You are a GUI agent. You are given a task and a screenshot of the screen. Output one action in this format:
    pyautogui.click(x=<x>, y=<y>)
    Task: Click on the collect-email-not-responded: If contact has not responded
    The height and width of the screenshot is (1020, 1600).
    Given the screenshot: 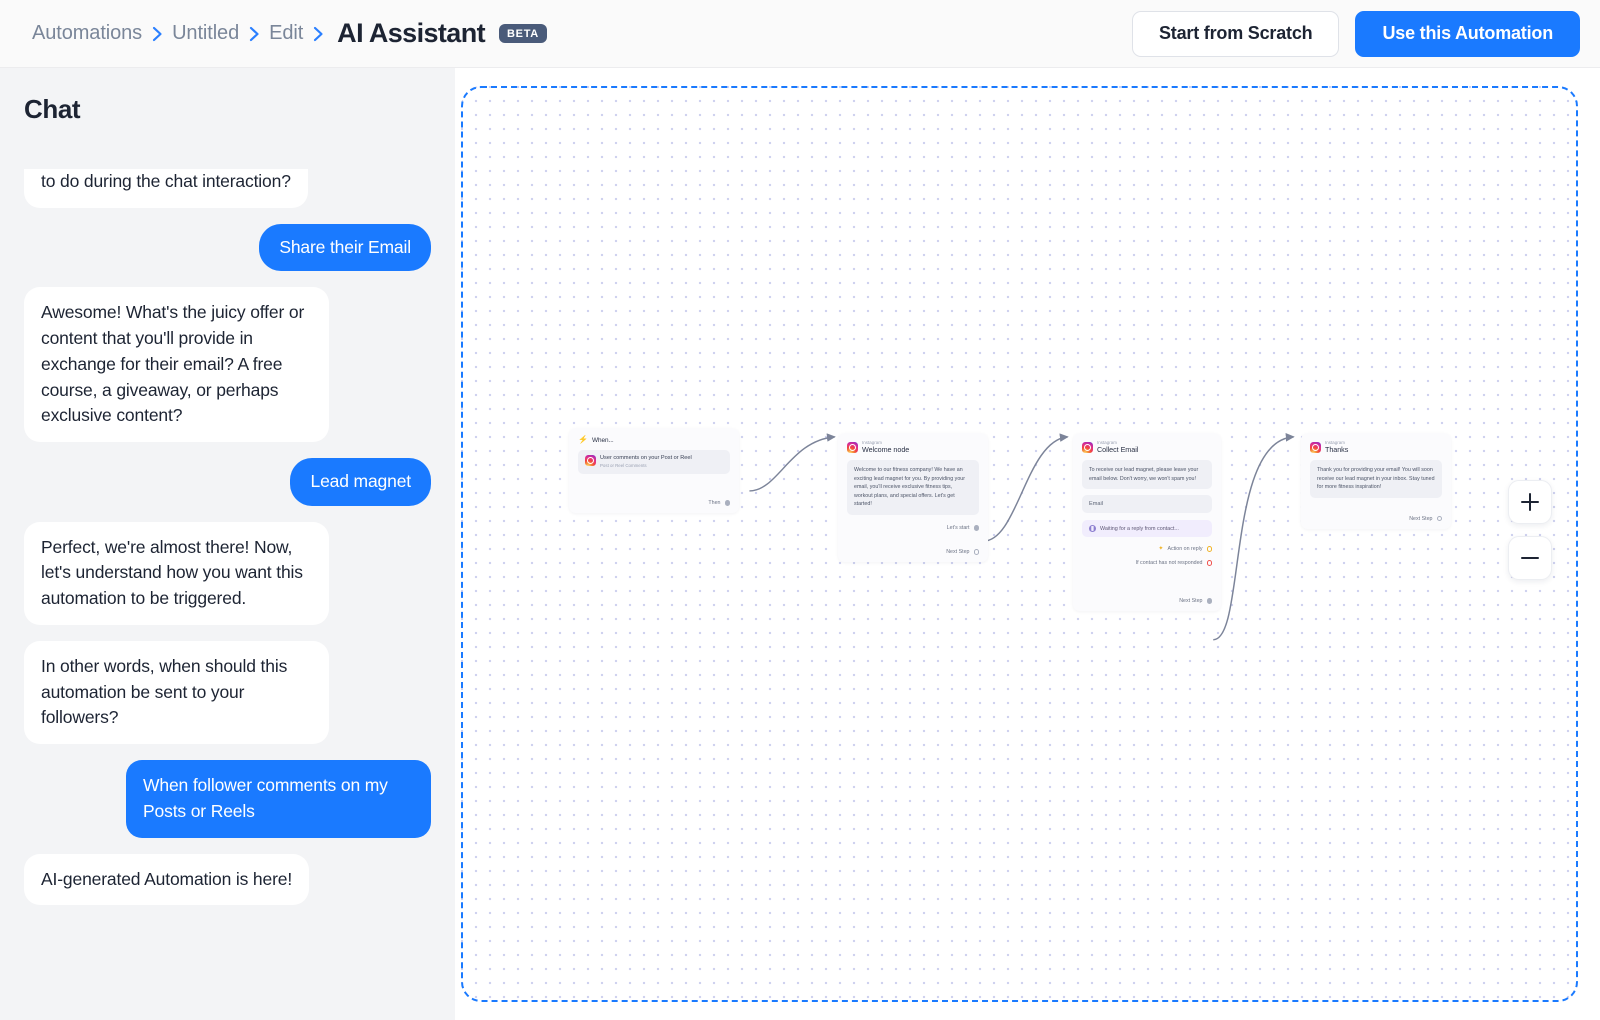 What is the action you would take?
    pyautogui.click(x=1147, y=563)
    